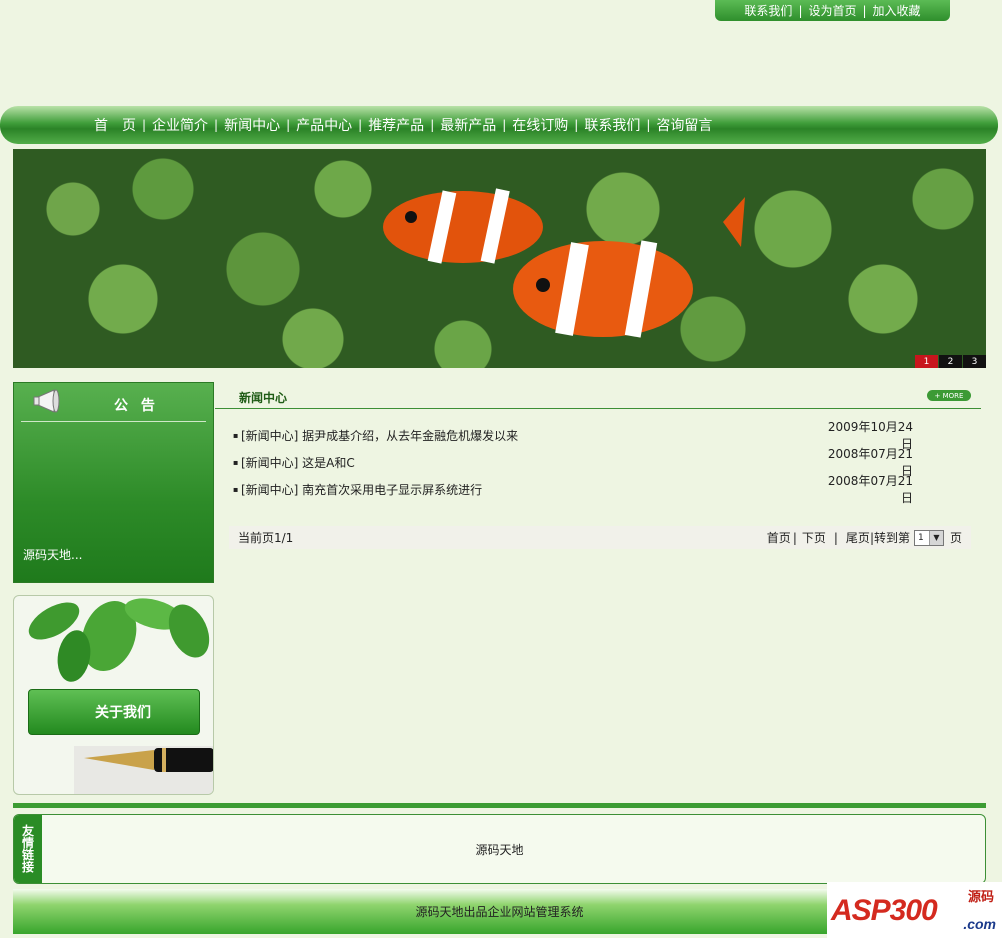  Describe the element at coordinates (27, 867) in the screenshot. I see `friend-tab-char: 接` at that location.